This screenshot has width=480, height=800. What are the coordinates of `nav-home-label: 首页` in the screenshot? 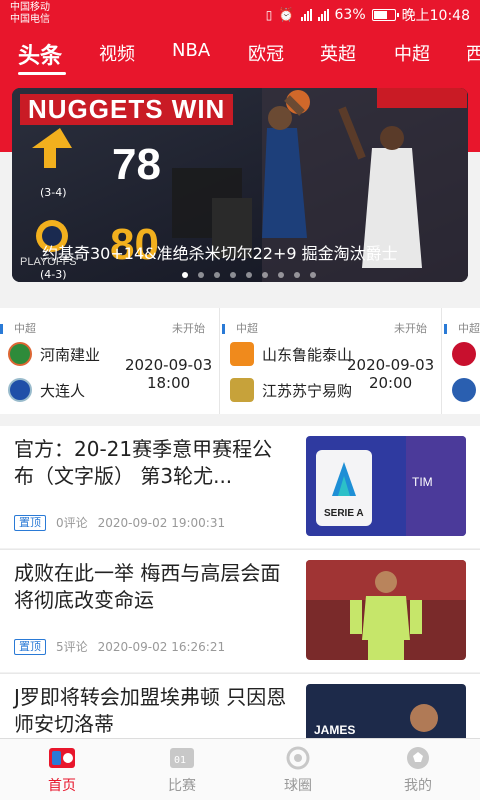 It's located at (62, 786).